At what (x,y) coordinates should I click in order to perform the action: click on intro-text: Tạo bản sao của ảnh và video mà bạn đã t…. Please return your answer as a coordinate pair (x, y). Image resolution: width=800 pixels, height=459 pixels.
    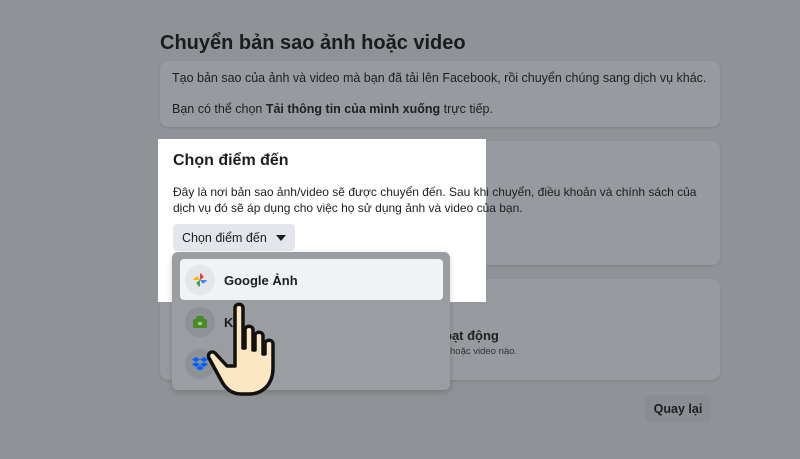
    Looking at the image, I should click on (439, 78).